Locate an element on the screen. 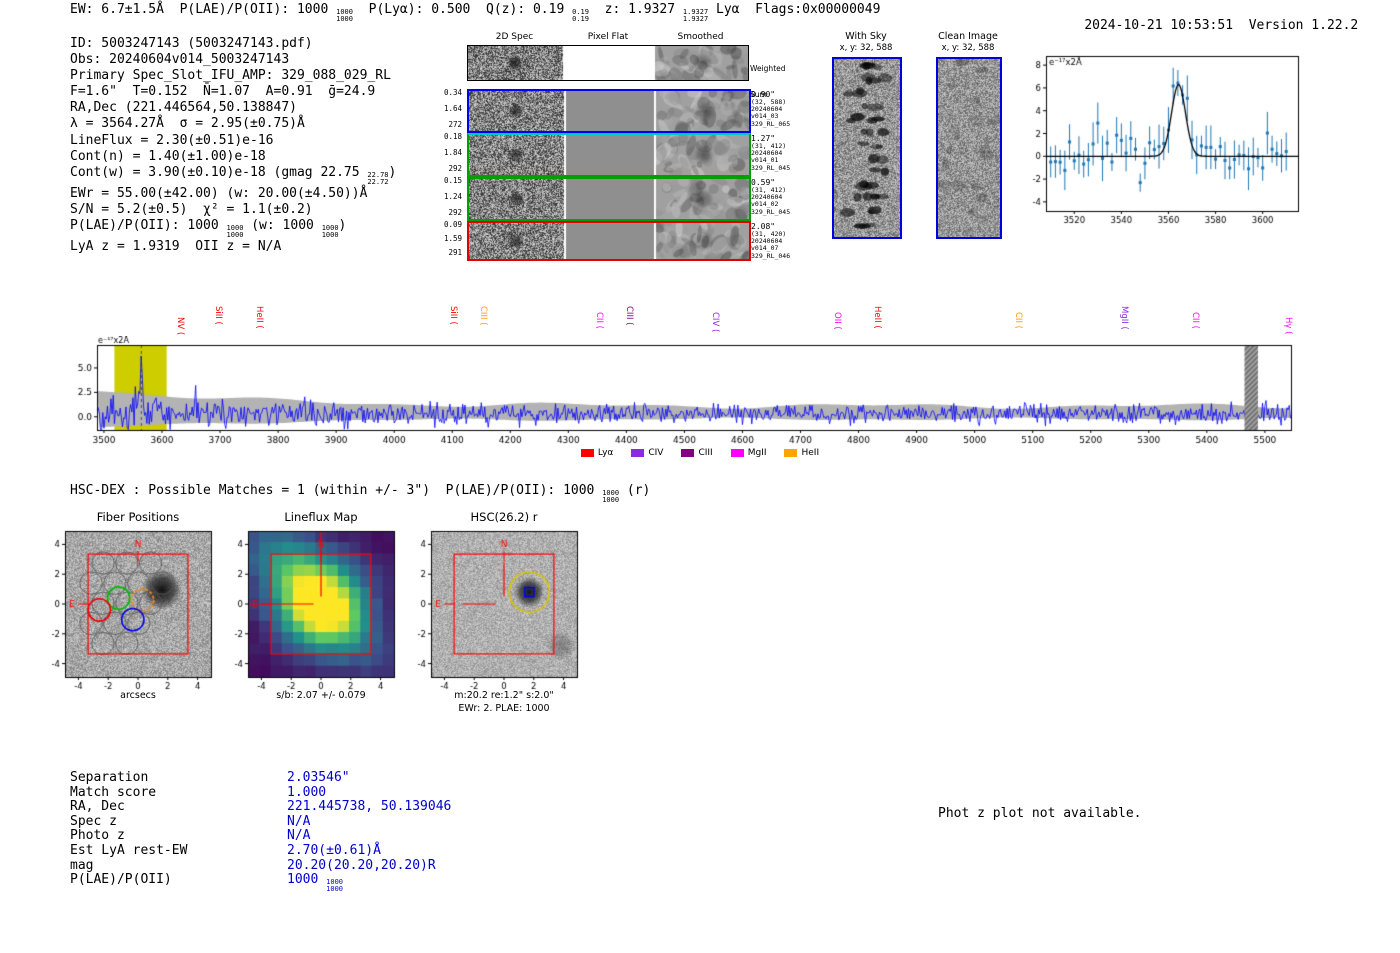 The width and height of the screenshot is (1400, 953). clean-image is located at coordinates (969, 148).